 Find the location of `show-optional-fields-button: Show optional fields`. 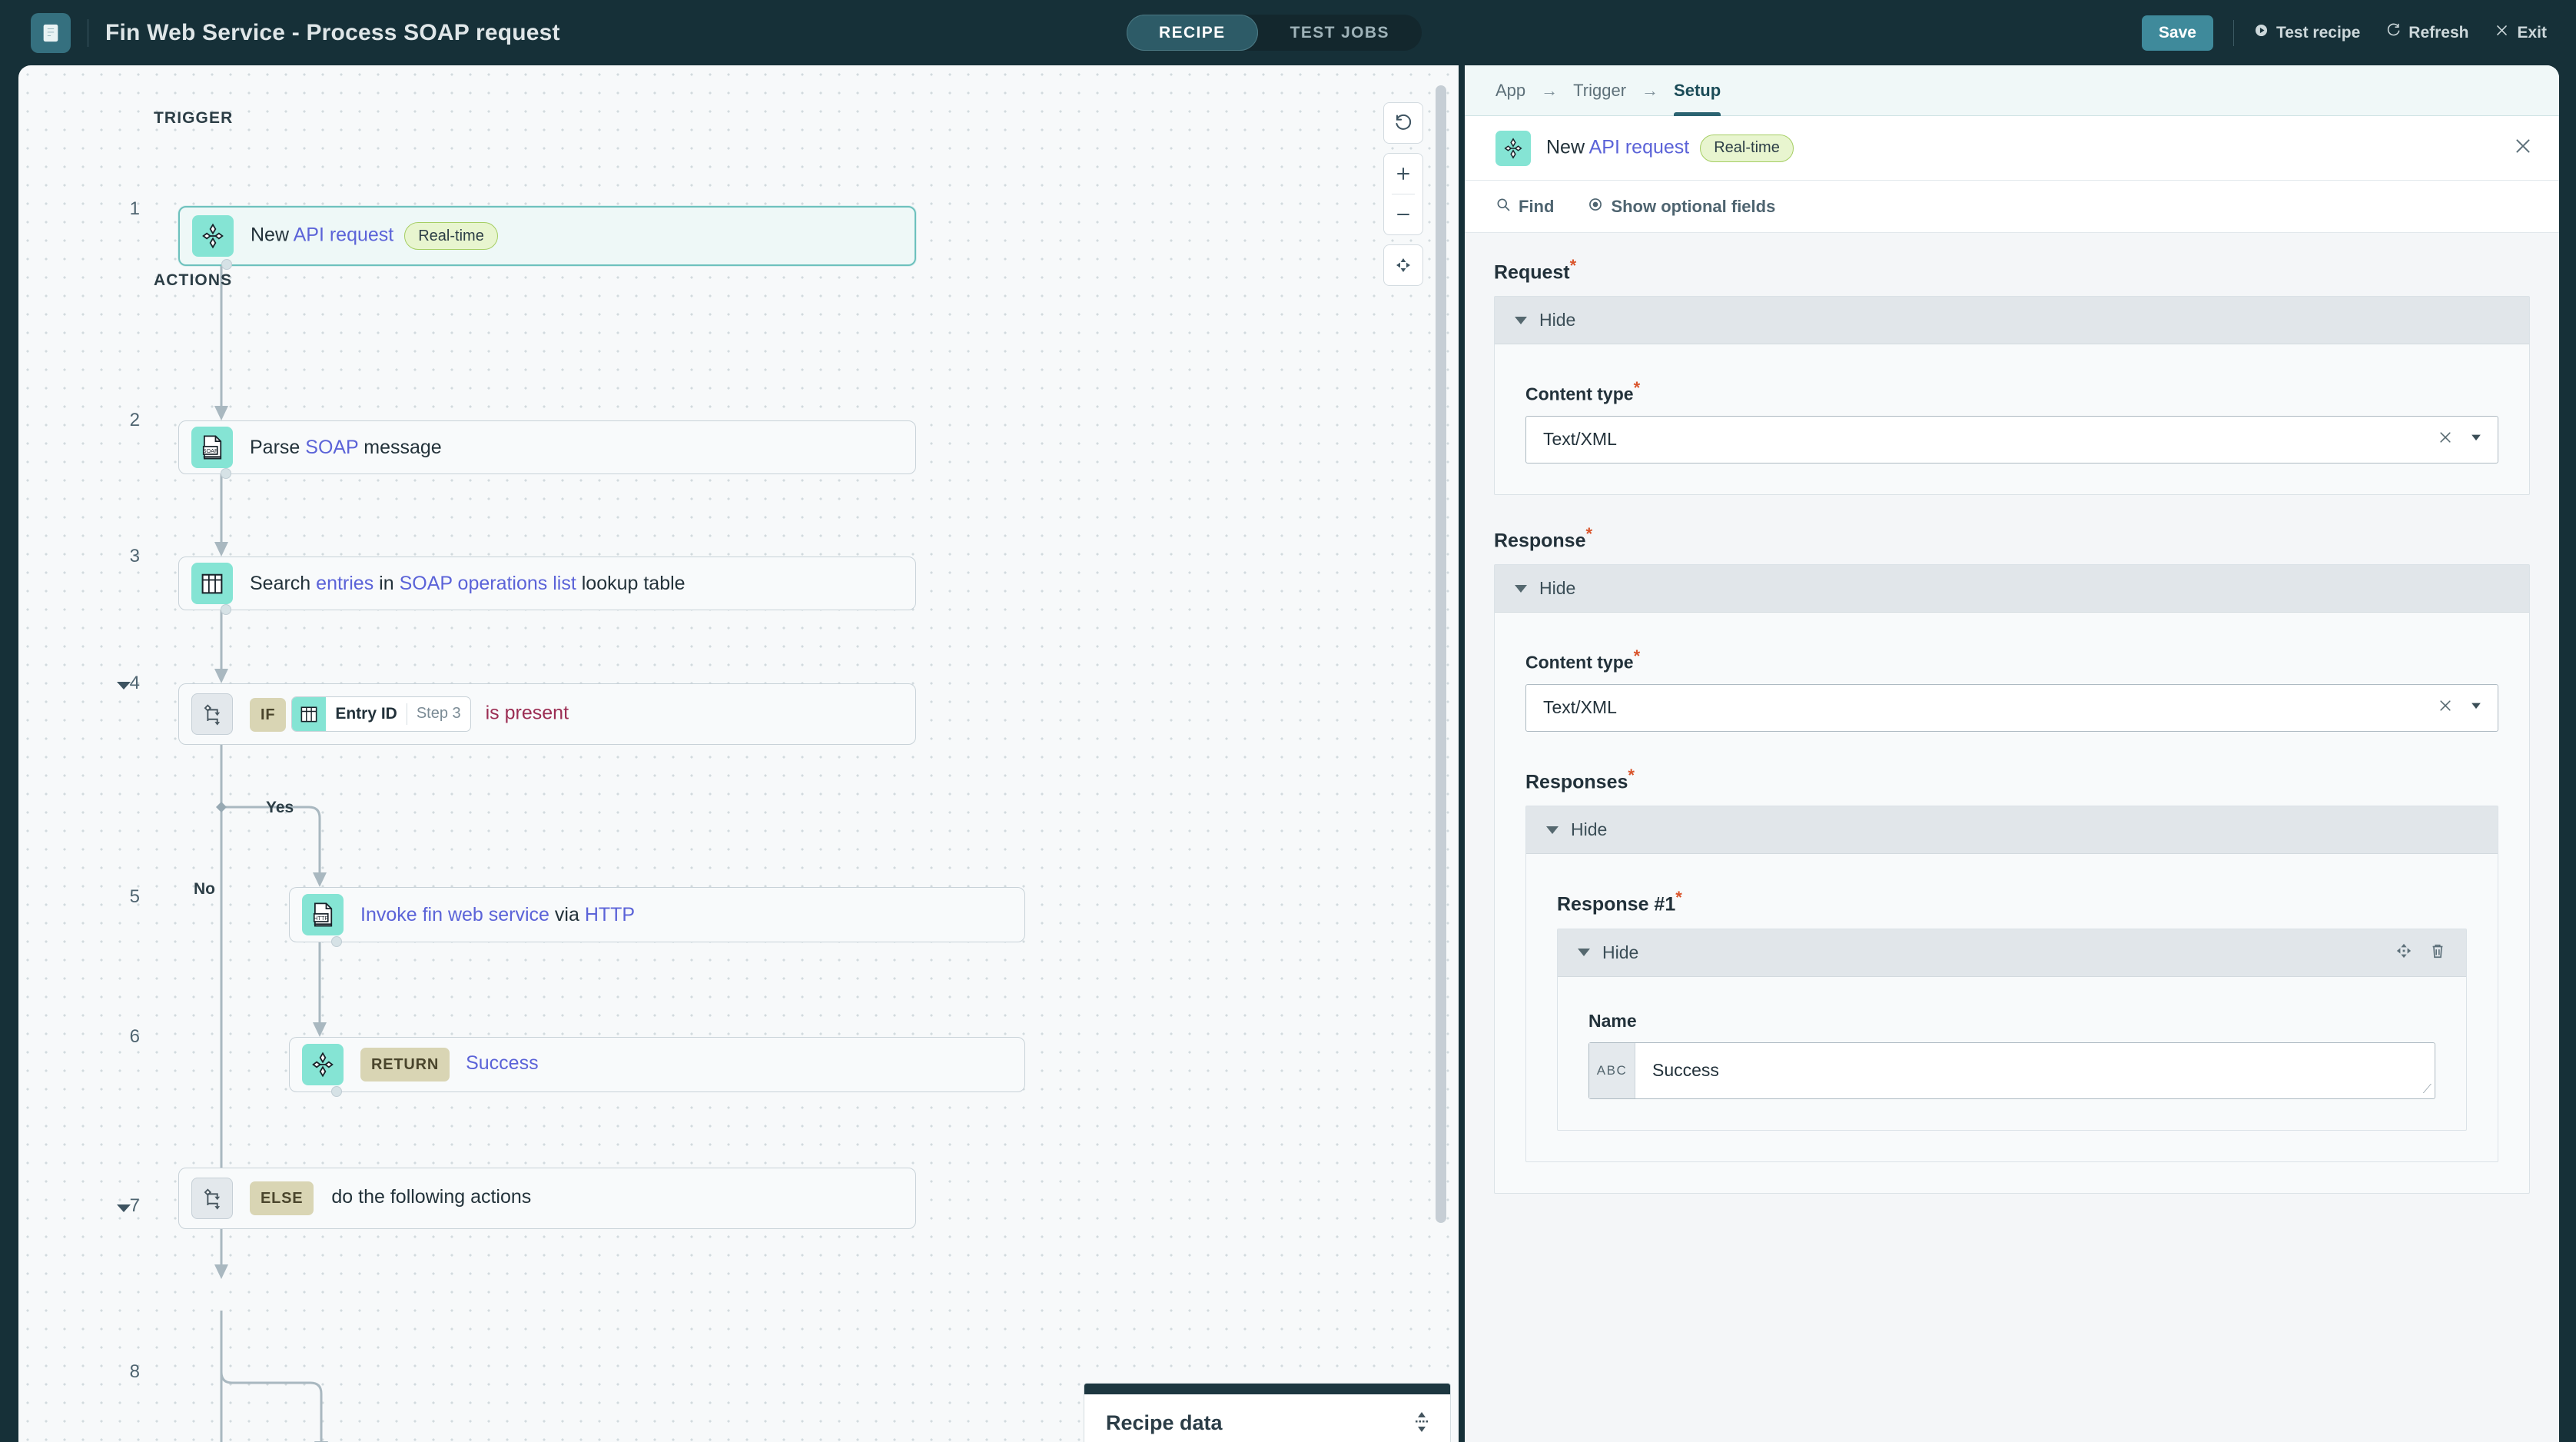

show-optional-fields-button: Show optional fields is located at coordinates (1681, 207).